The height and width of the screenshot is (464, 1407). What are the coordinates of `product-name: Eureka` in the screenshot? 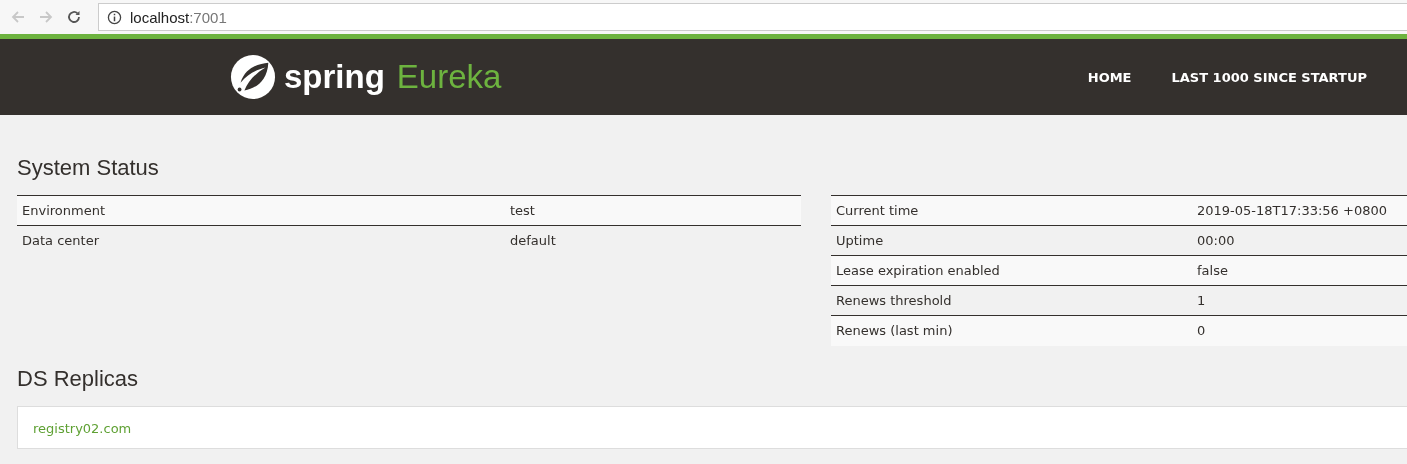 It's located at (449, 77).